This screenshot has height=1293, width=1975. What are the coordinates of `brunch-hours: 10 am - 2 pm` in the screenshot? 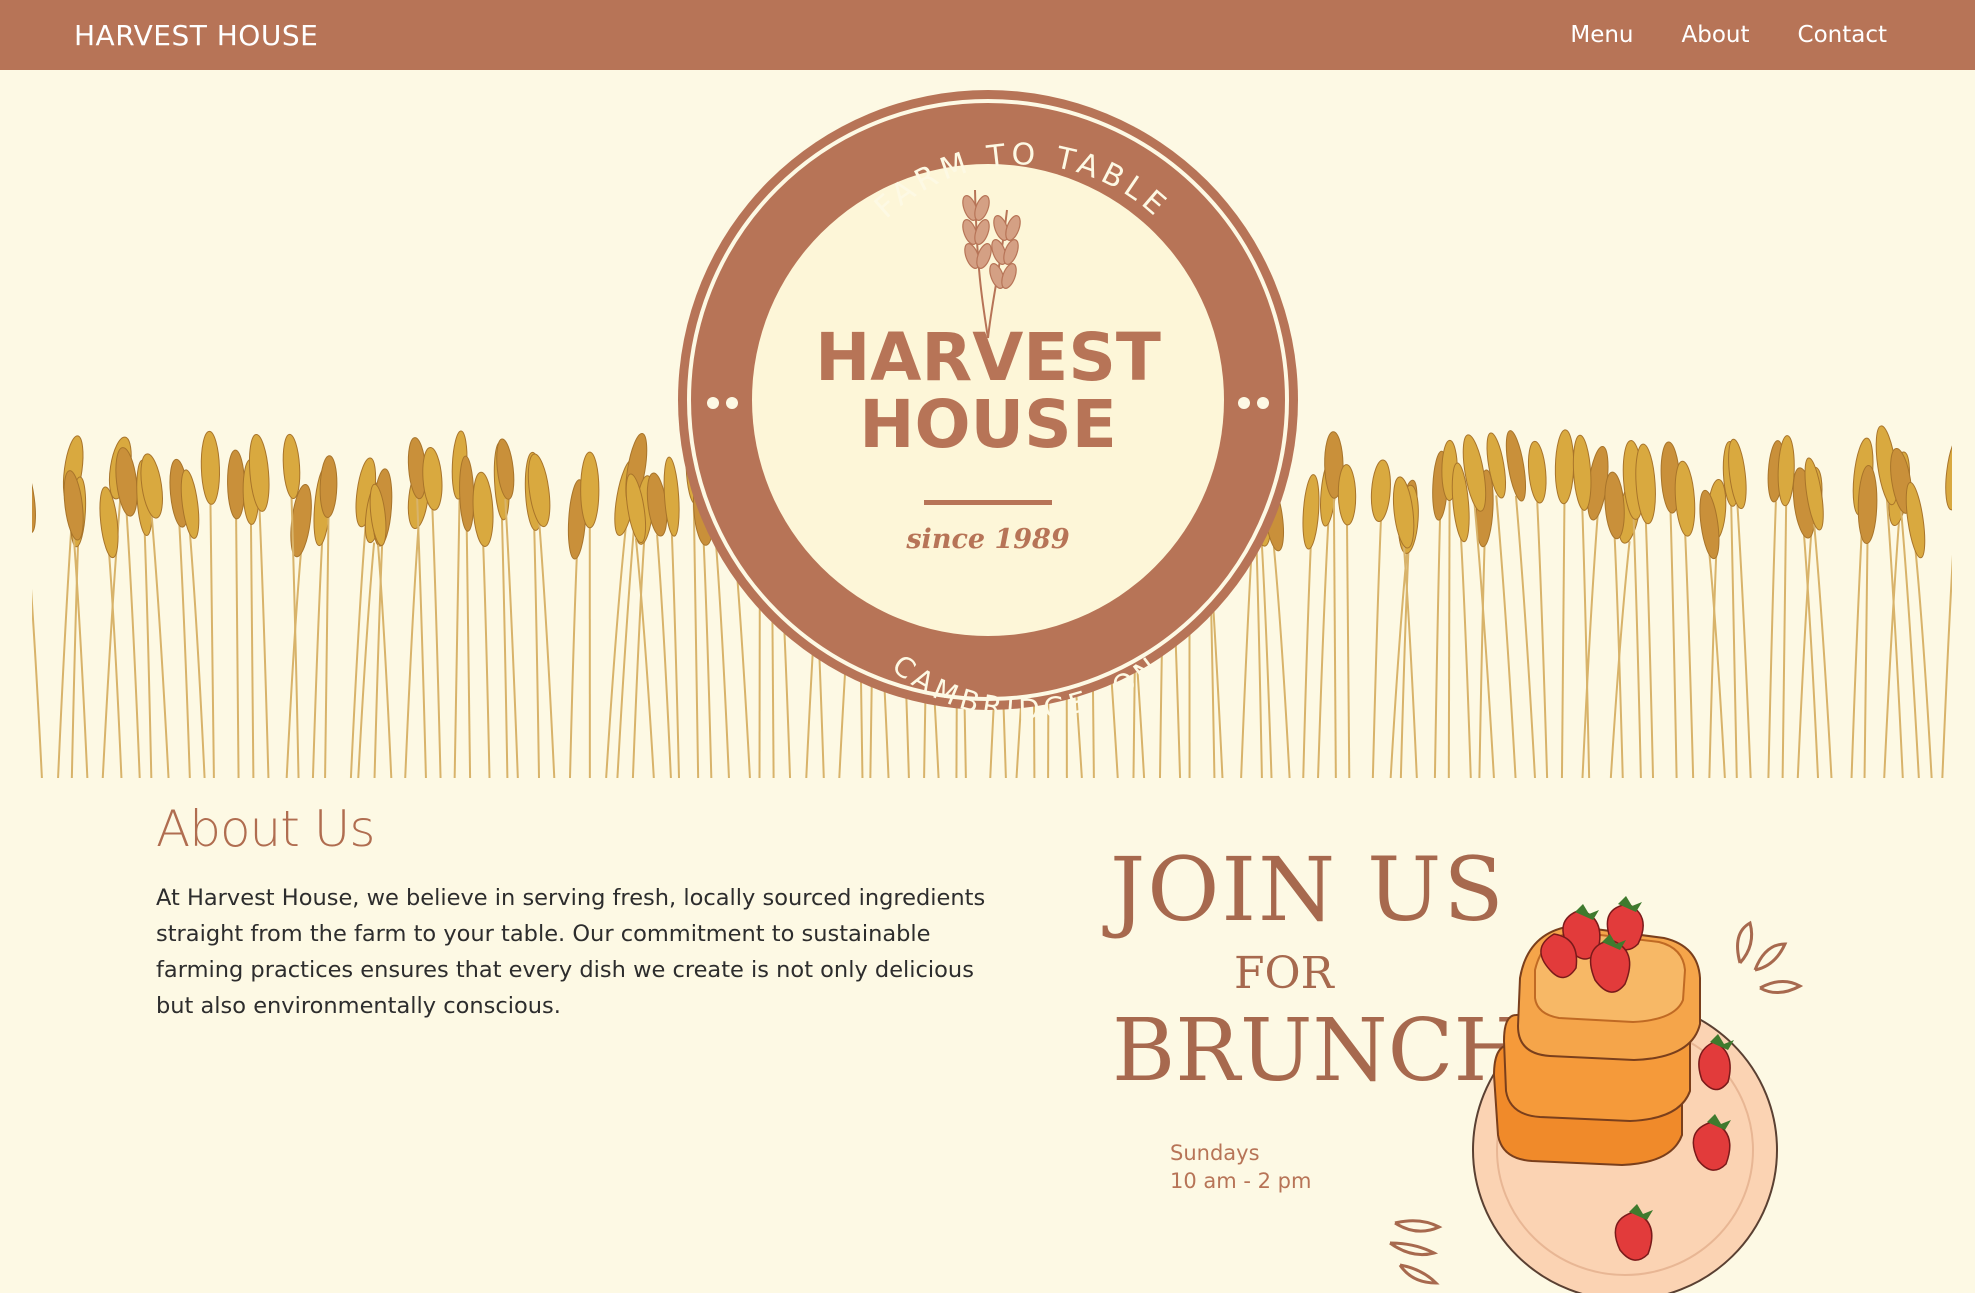 It's located at (1240, 1181).